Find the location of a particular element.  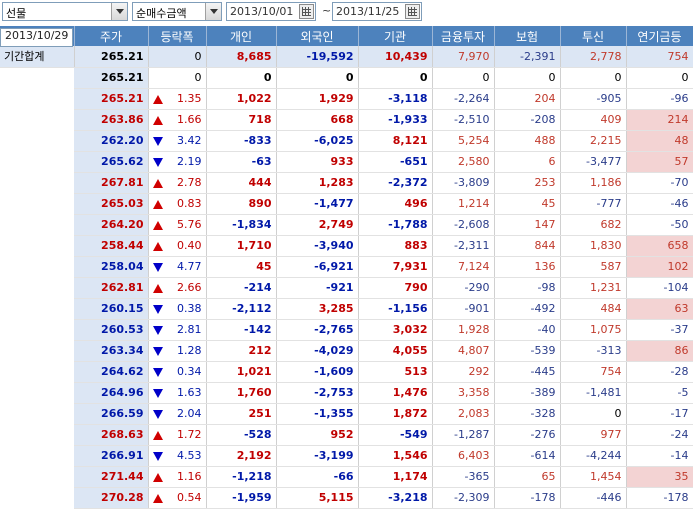

cell-insurance: -178 is located at coordinates (527, 498).